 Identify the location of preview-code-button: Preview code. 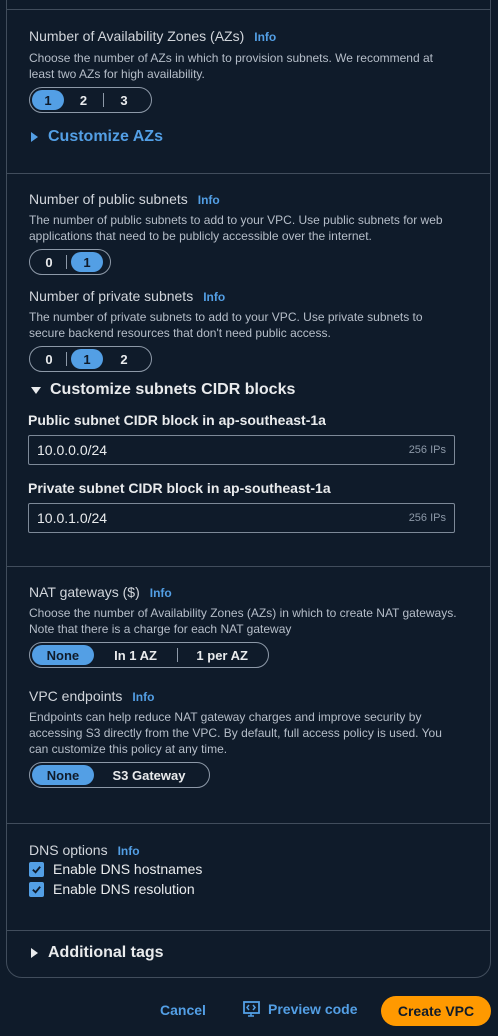
(300, 1009).